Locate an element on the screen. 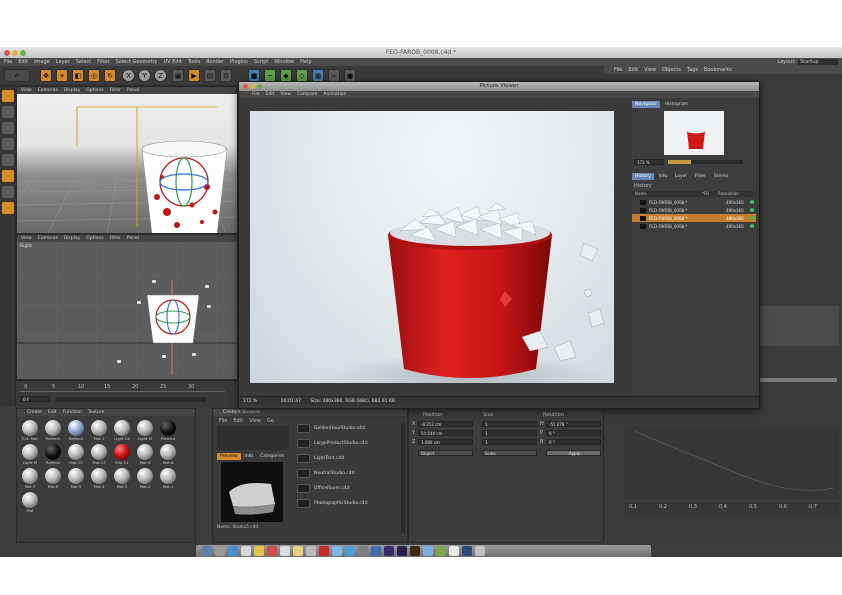  current-frame-field: 0 F is located at coordinates (35, 399).